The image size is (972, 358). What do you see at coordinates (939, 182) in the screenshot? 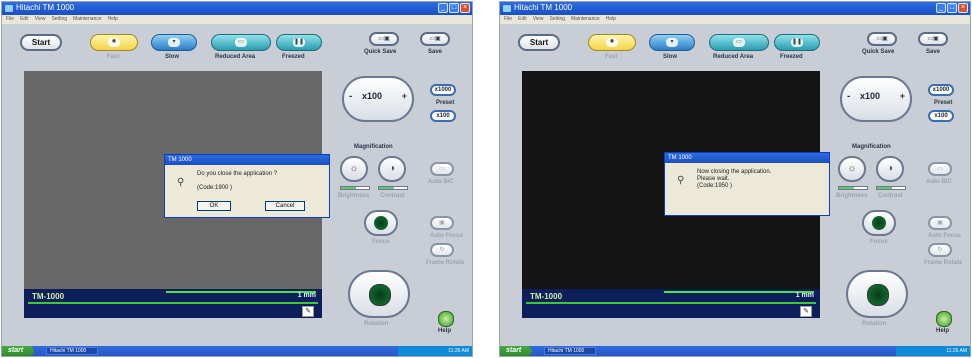
I see `auto-bc-label: Auto B/C` at bounding box center [939, 182].